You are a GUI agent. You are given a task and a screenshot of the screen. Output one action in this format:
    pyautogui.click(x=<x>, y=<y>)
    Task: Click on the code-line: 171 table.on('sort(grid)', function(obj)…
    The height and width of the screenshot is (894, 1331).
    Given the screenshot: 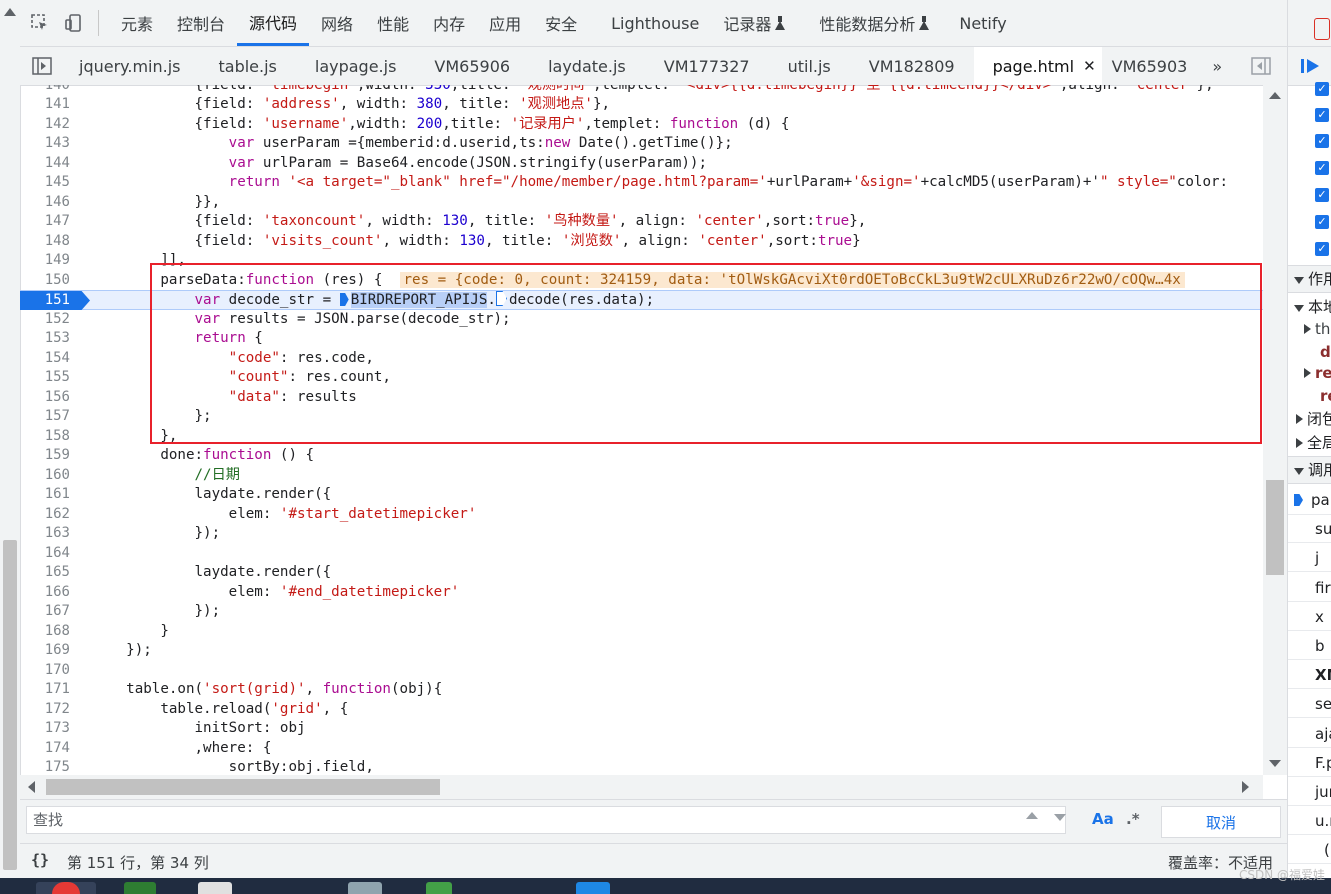 What is the action you would take?
    pyautogui.click(x=641, y=690)
    